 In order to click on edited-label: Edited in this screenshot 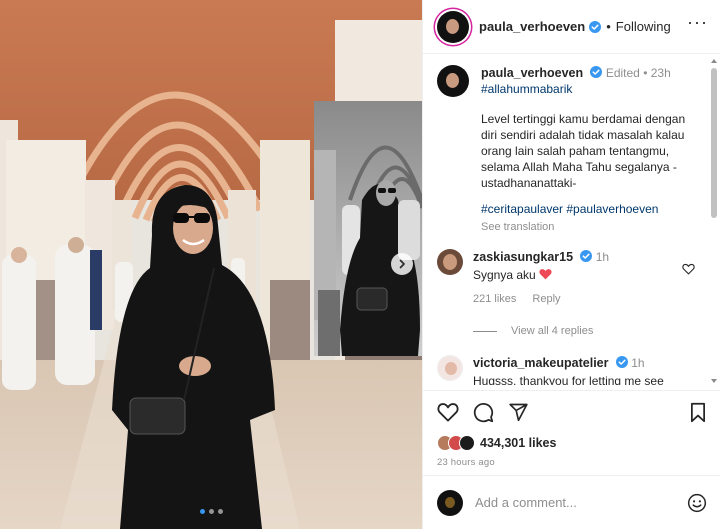, I will do `click(622, 73)`.